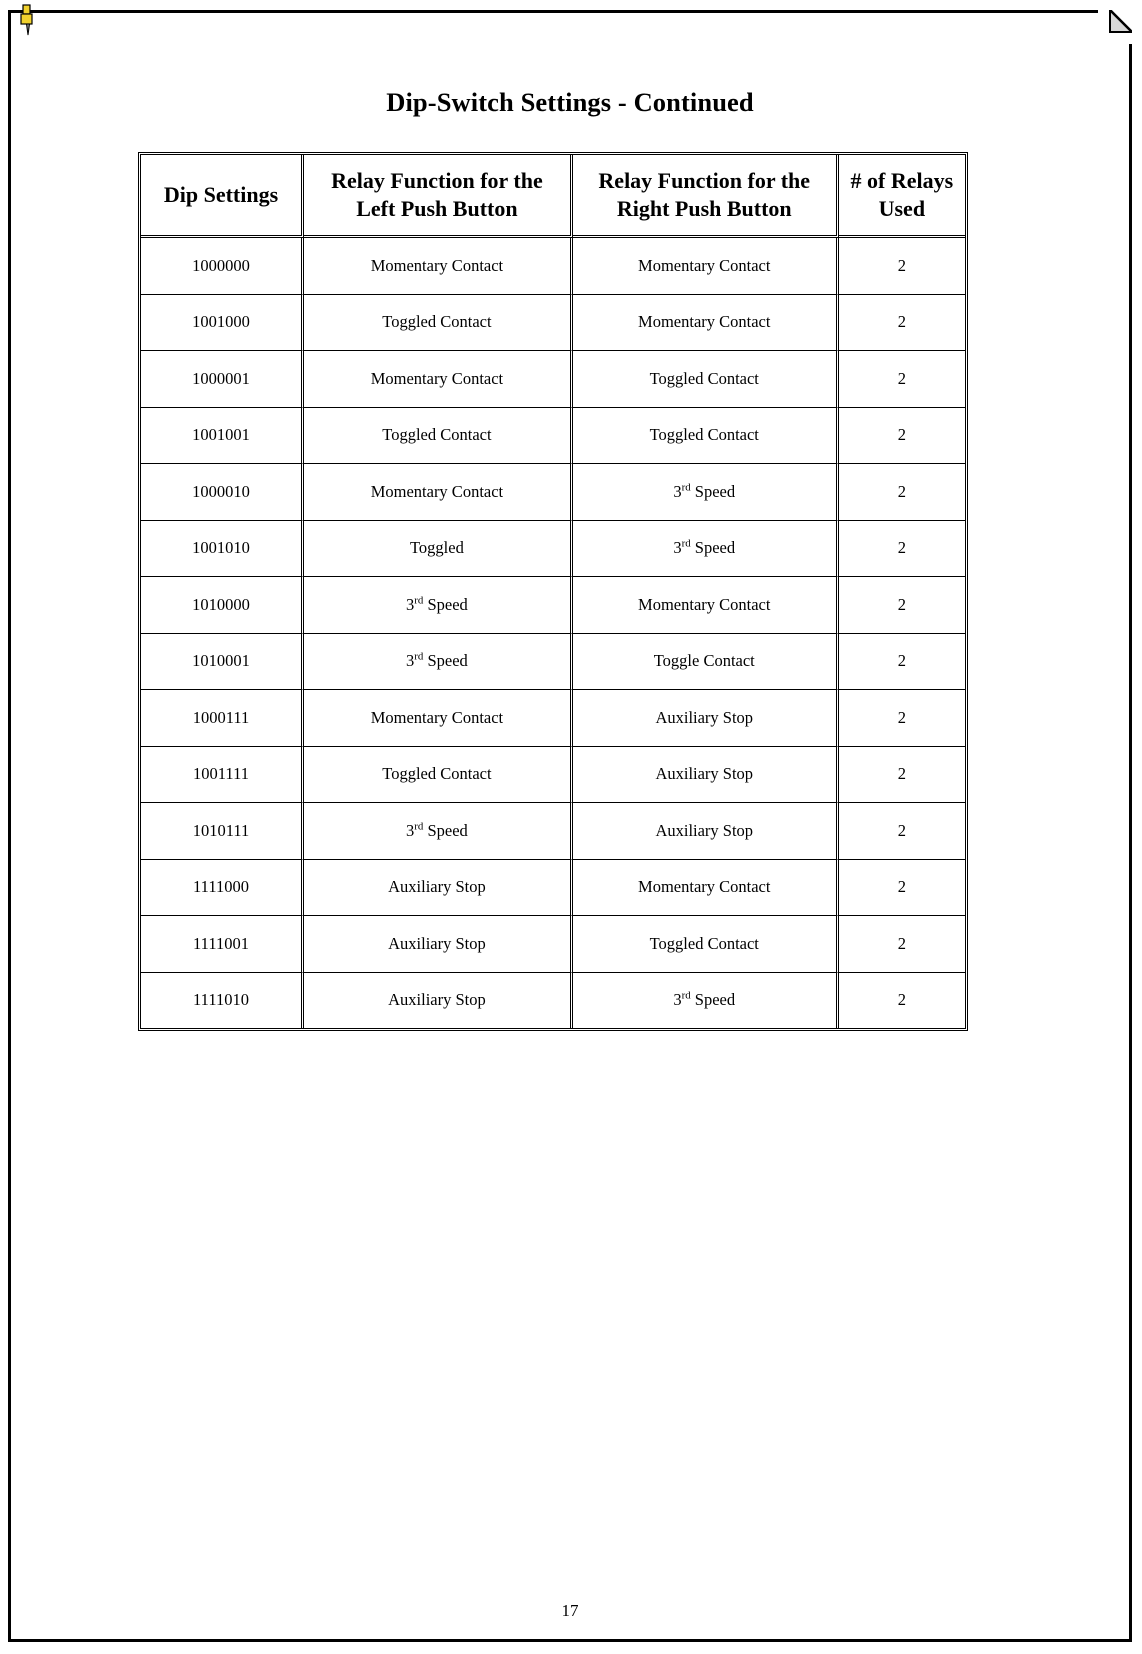 This screenshot has height=1654, width=1142. What do you see at coordinates (553, 322) in the screenshot?
I see `table-row: 1001000 Toggled Contact Momentary Contact 2` at bounding box center [553, 322].